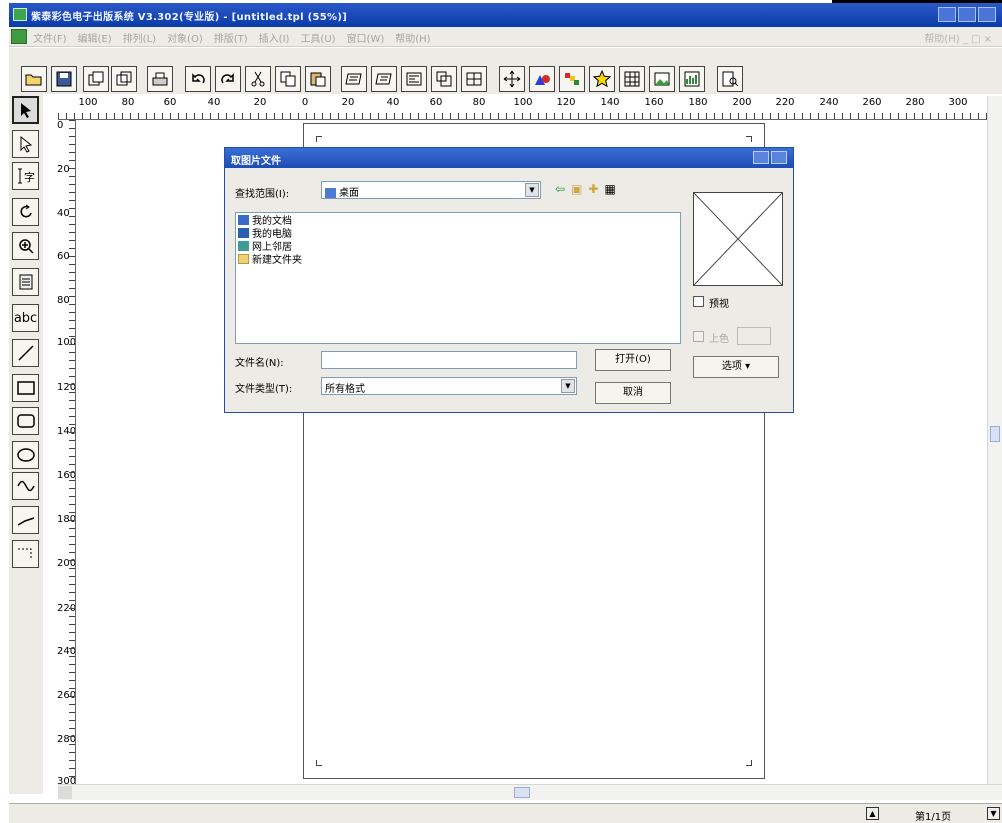 The width and height of the screenshot is (1002, 823). I want to click on document-icon, so click(19, 36).